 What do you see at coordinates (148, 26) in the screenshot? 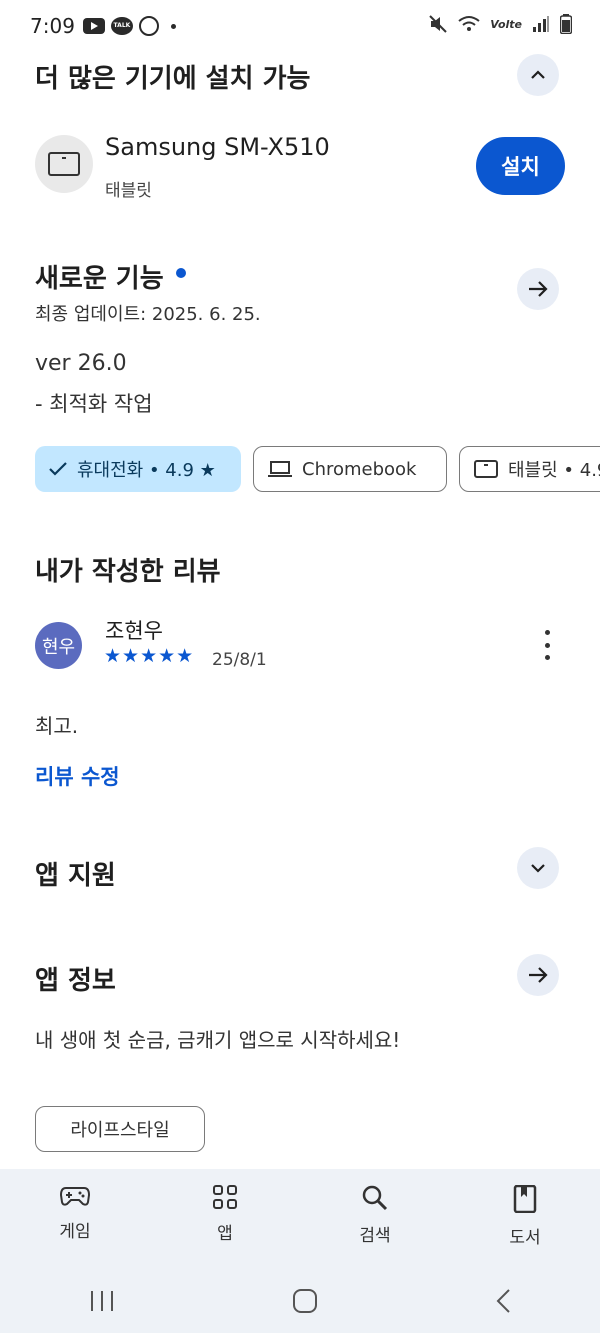
I see `app-notification-icon` at bounding box center [148, 26].